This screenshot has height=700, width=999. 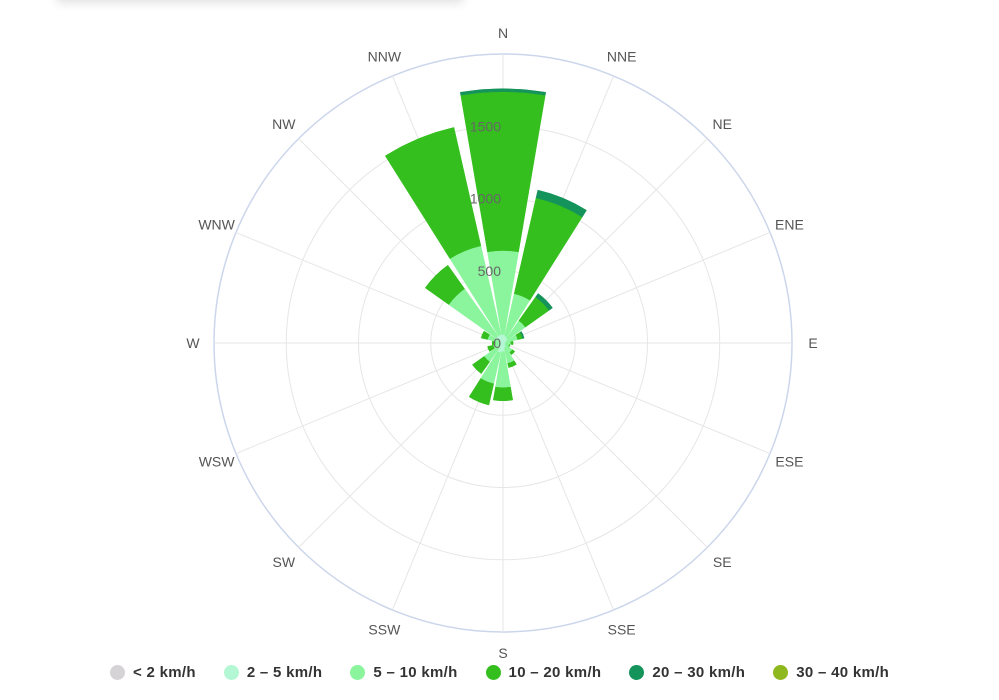 What do you see at coordinates (485, 247) in the screenshot?
I see `bars` at bounding box center [485, 247].